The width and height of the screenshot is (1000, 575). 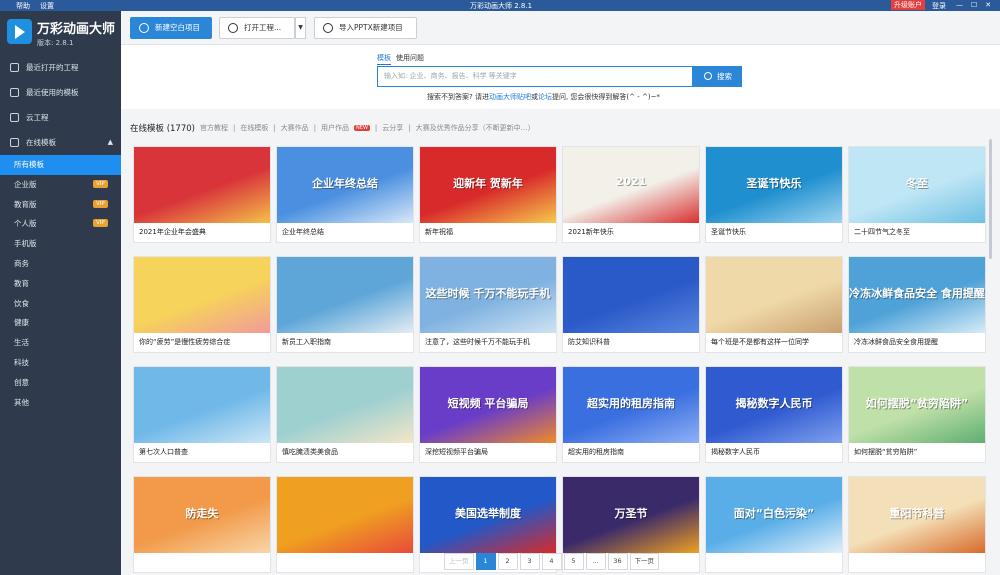 I want to click on sidebar-category: 手机版, so click(x=60, y=244).